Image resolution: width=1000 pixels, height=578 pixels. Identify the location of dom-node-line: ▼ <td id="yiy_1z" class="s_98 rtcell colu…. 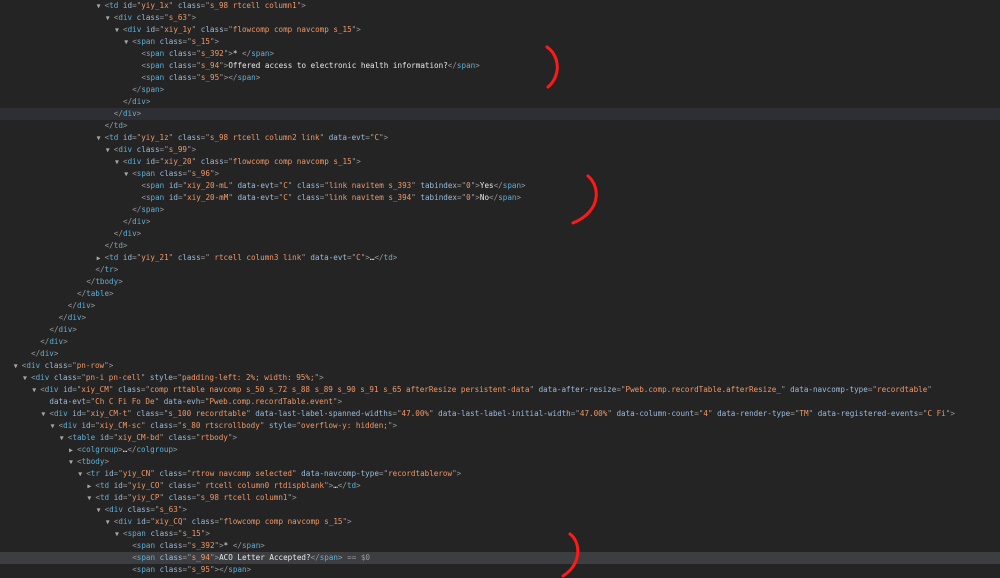
(500, 138).